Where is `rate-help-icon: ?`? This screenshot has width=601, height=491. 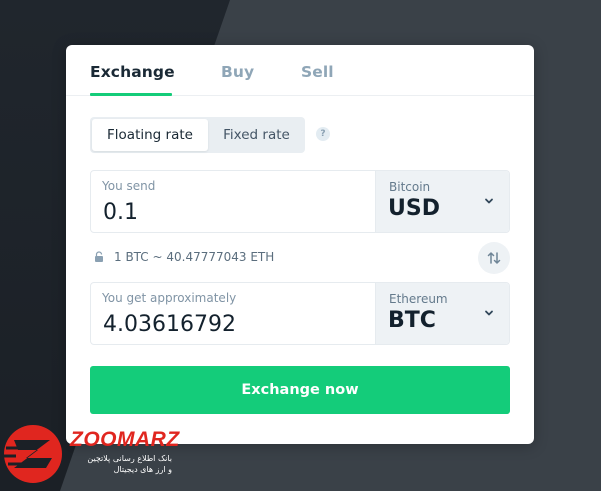 rate-help-icon: ? is located at coordinates (323, 134).